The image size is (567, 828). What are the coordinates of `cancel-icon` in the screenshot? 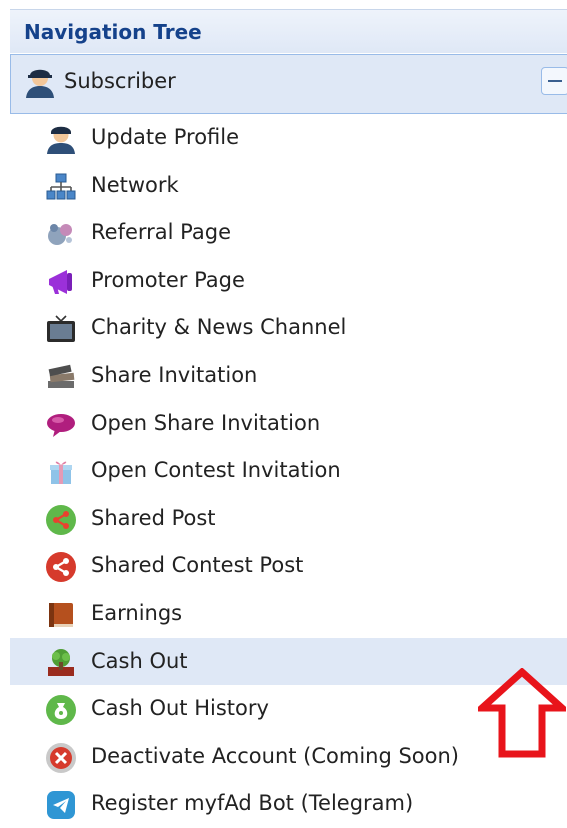 It's located at (61, 757).